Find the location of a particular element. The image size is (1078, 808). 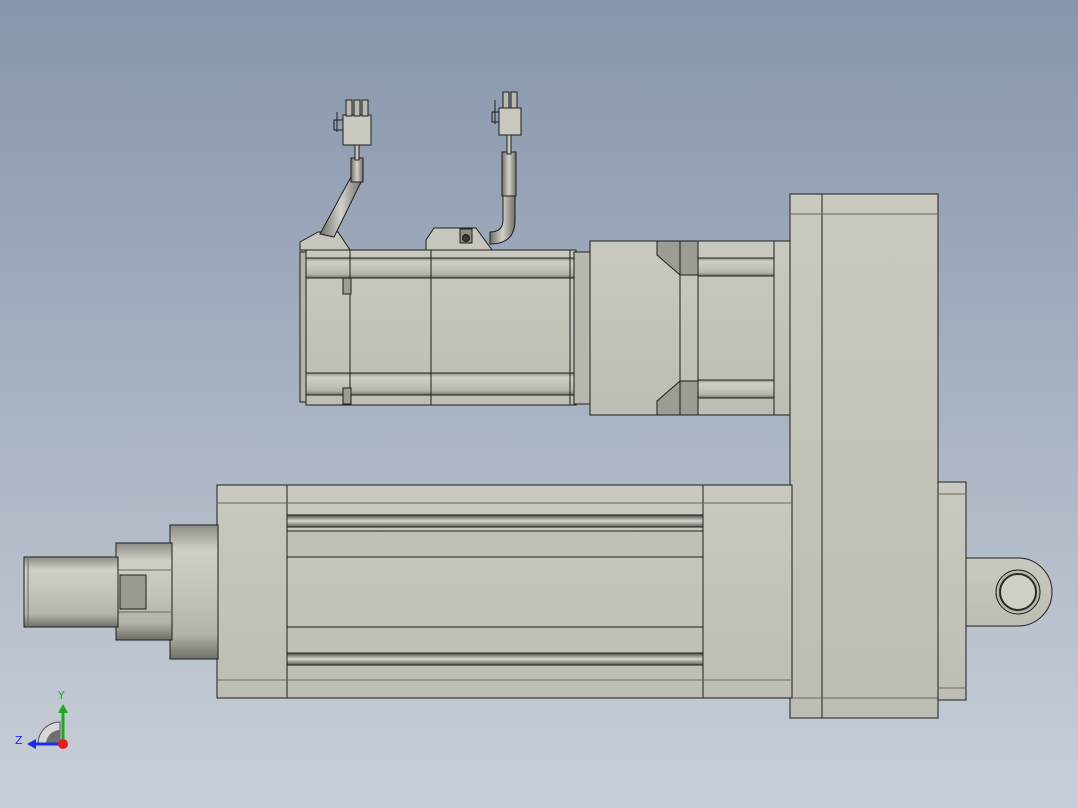

power-cable-wire is located at coordinates (509, 144).